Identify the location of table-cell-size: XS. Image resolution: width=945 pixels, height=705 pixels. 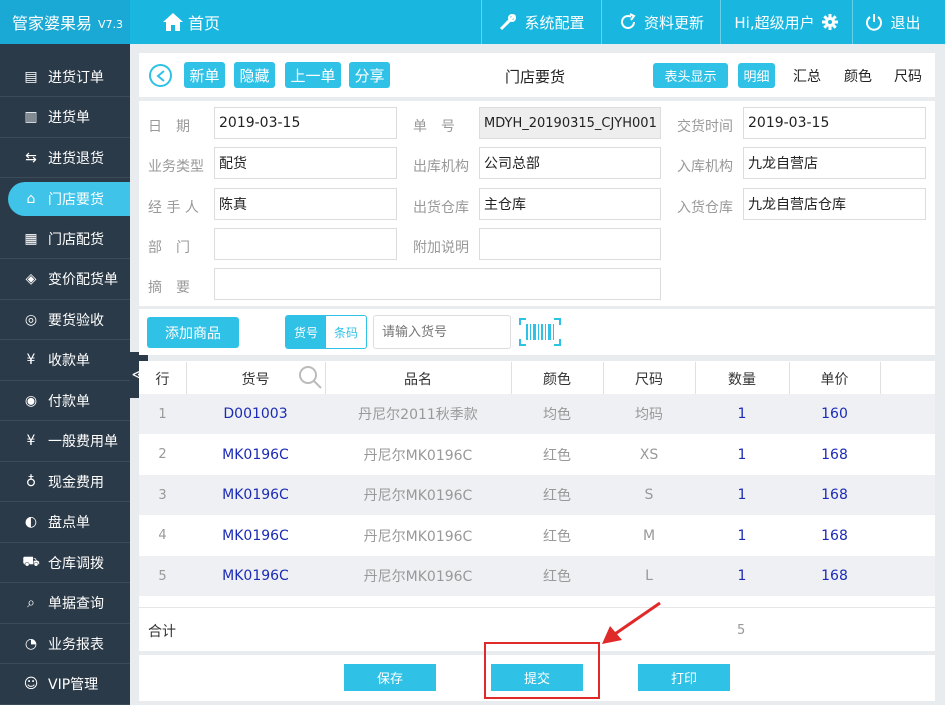
(649, 454).